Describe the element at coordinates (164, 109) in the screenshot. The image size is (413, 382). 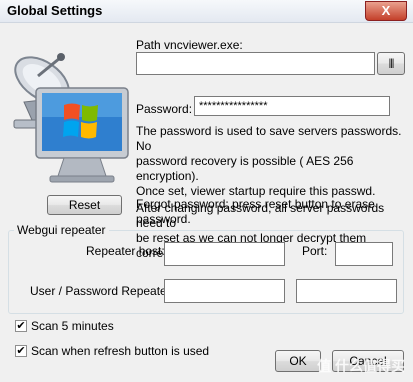
I see `password-label: Password:` at that location.